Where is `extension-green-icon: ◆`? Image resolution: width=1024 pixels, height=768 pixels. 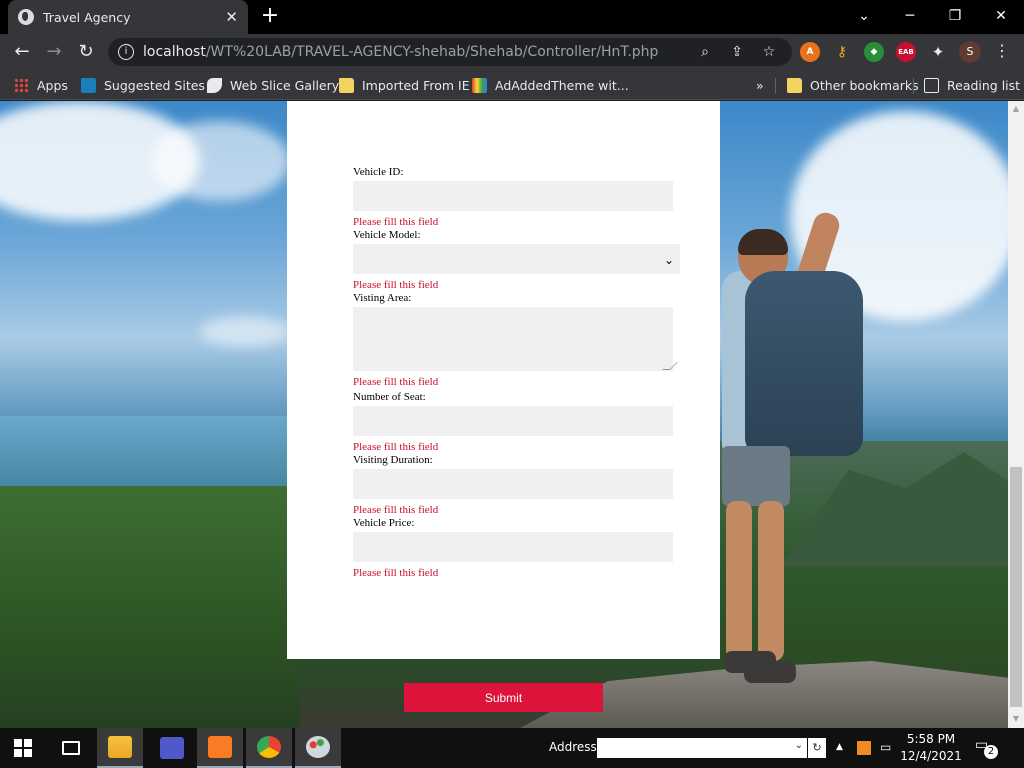 extension-green-icon: ◆ is located at coordinates (874, 52).